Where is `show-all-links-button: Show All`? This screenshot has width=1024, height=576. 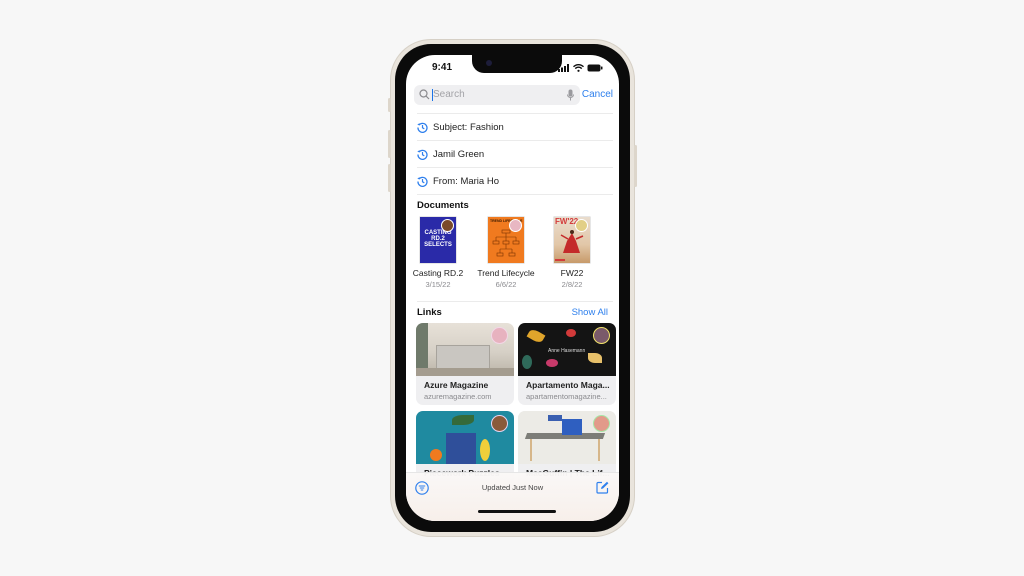 show-all-links-button: Show All is located at coordinates (590, 312).